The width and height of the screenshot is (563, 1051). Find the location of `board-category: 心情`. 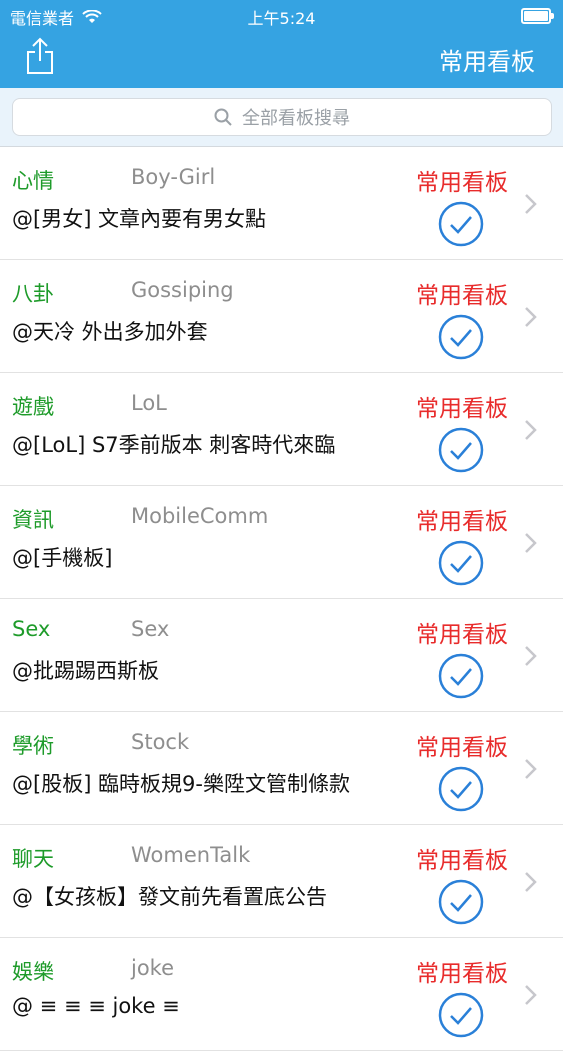

board-category: 心情 is located at coordinates (33, 181).